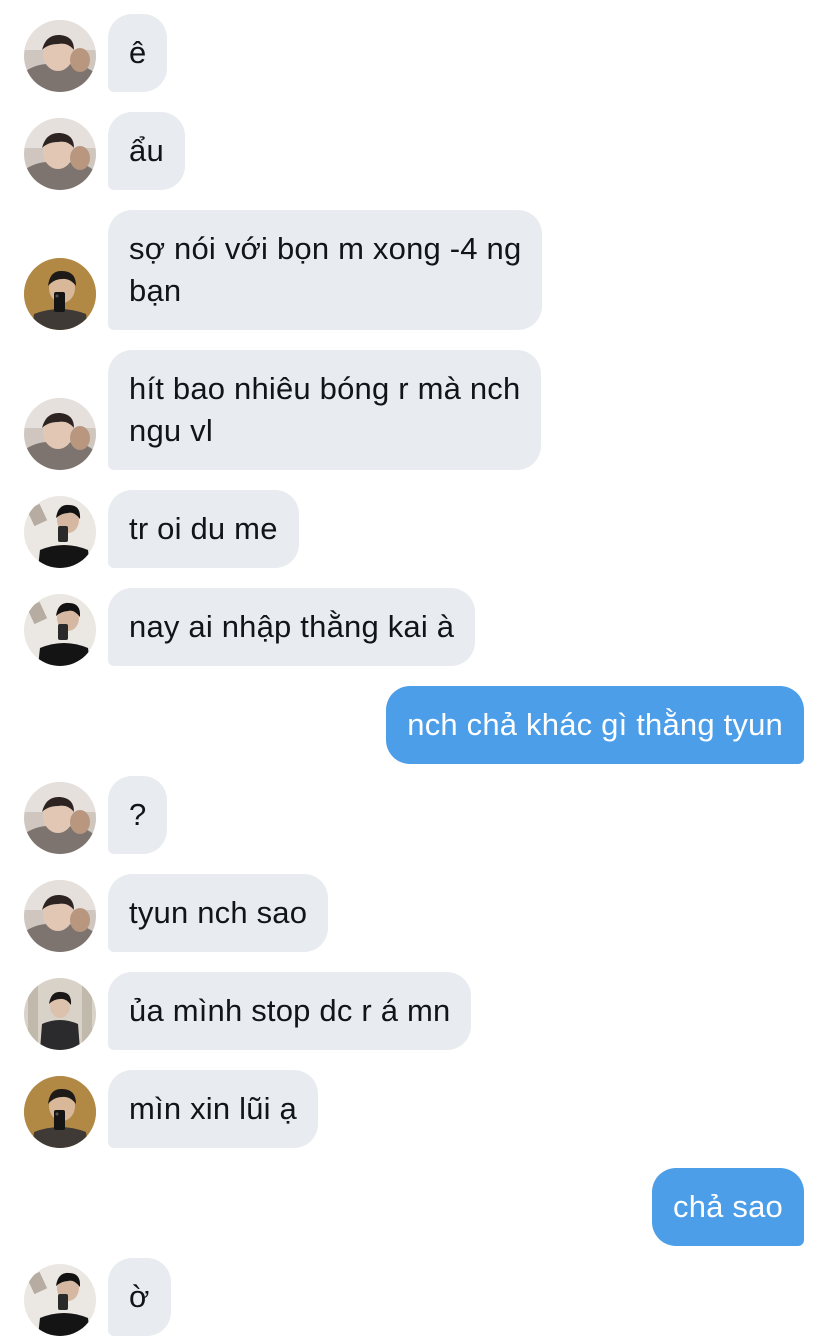  I want to click on message-bubble: ẩu, so click(146, 151).